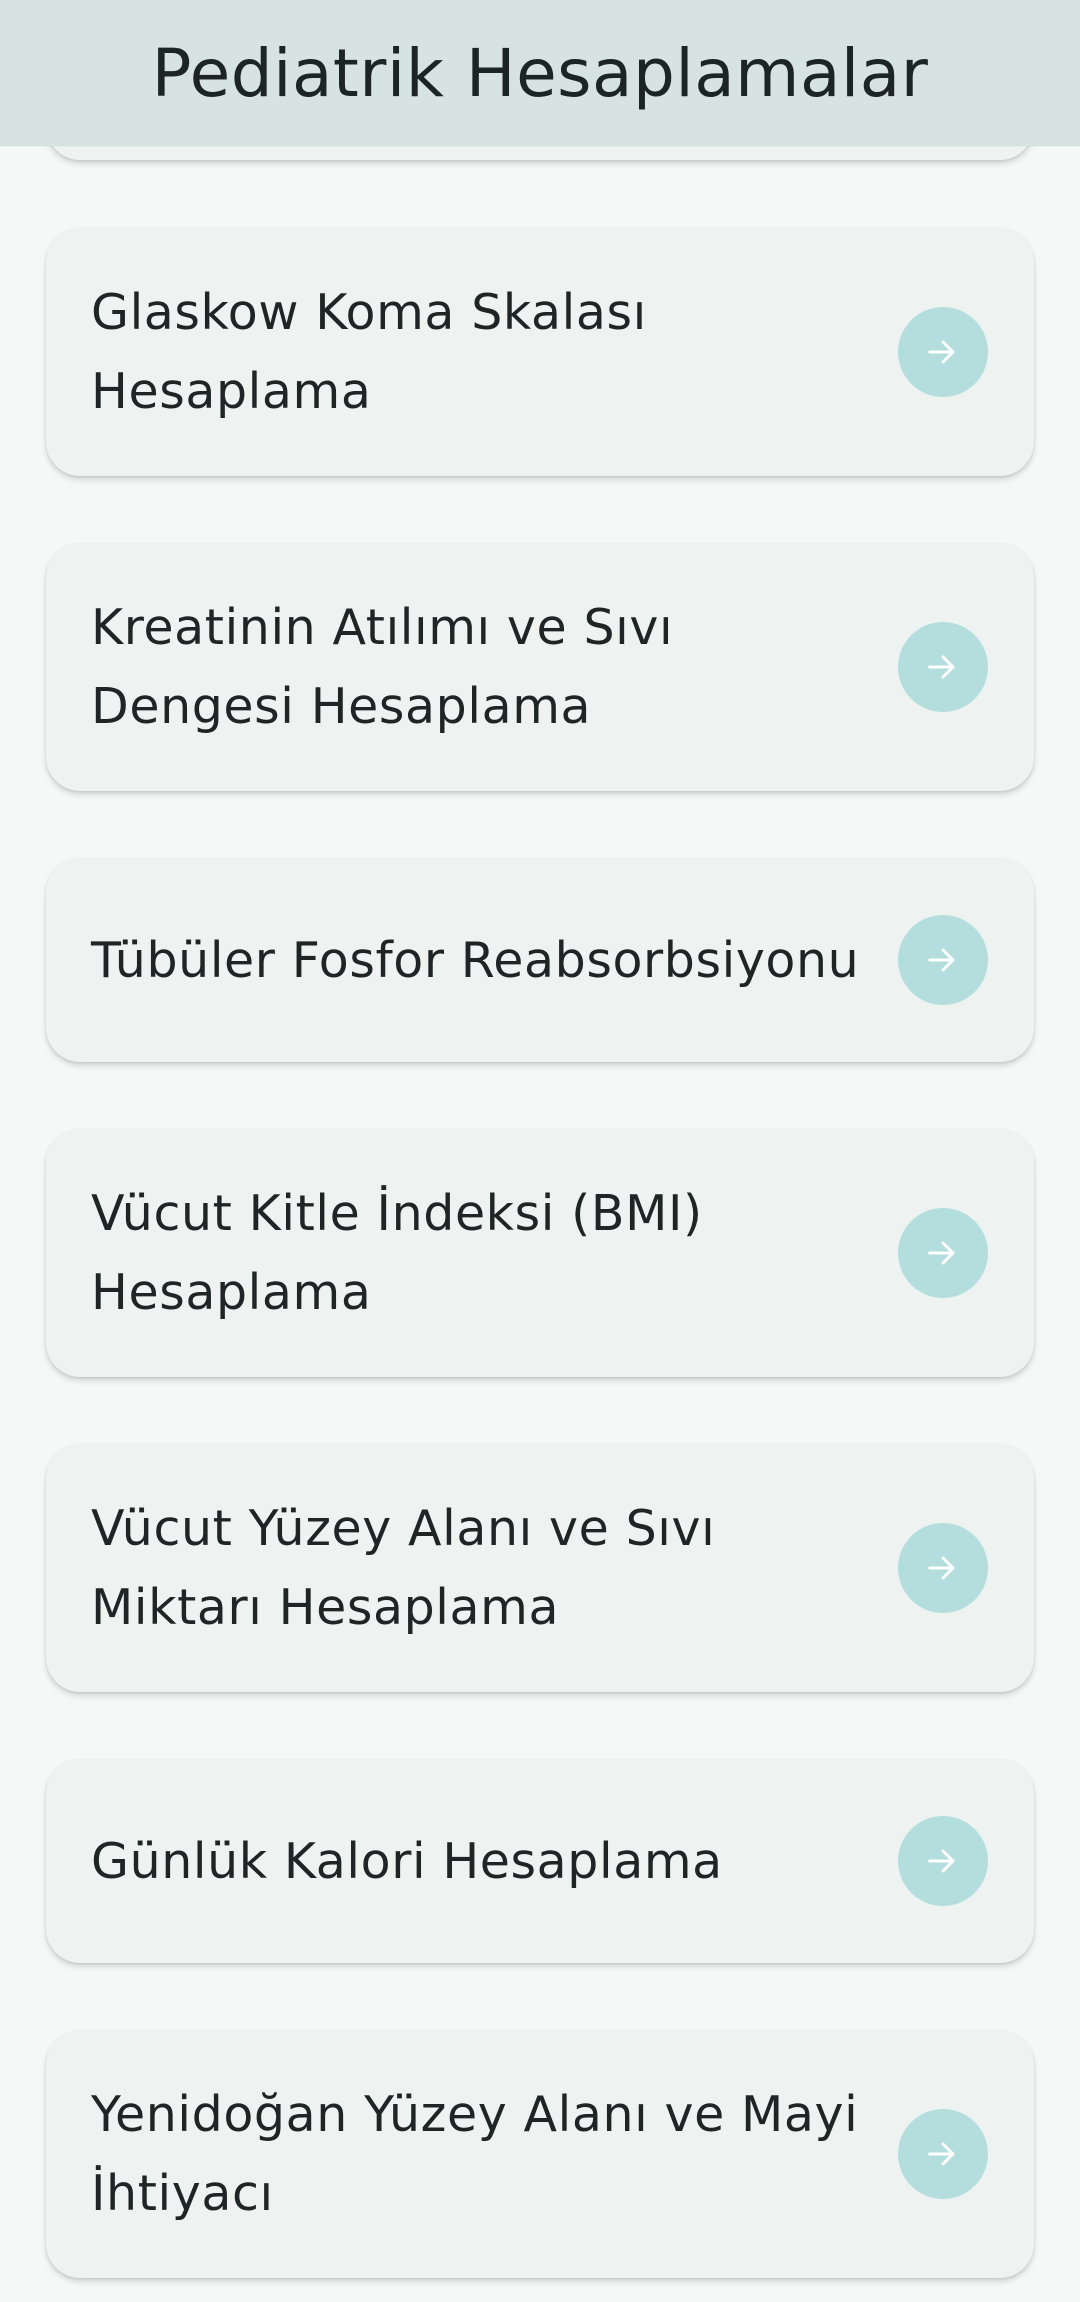  I want to click on list-card-glasgow: Glaskow Koma Skalası Hesaplama, so click(540, 352).